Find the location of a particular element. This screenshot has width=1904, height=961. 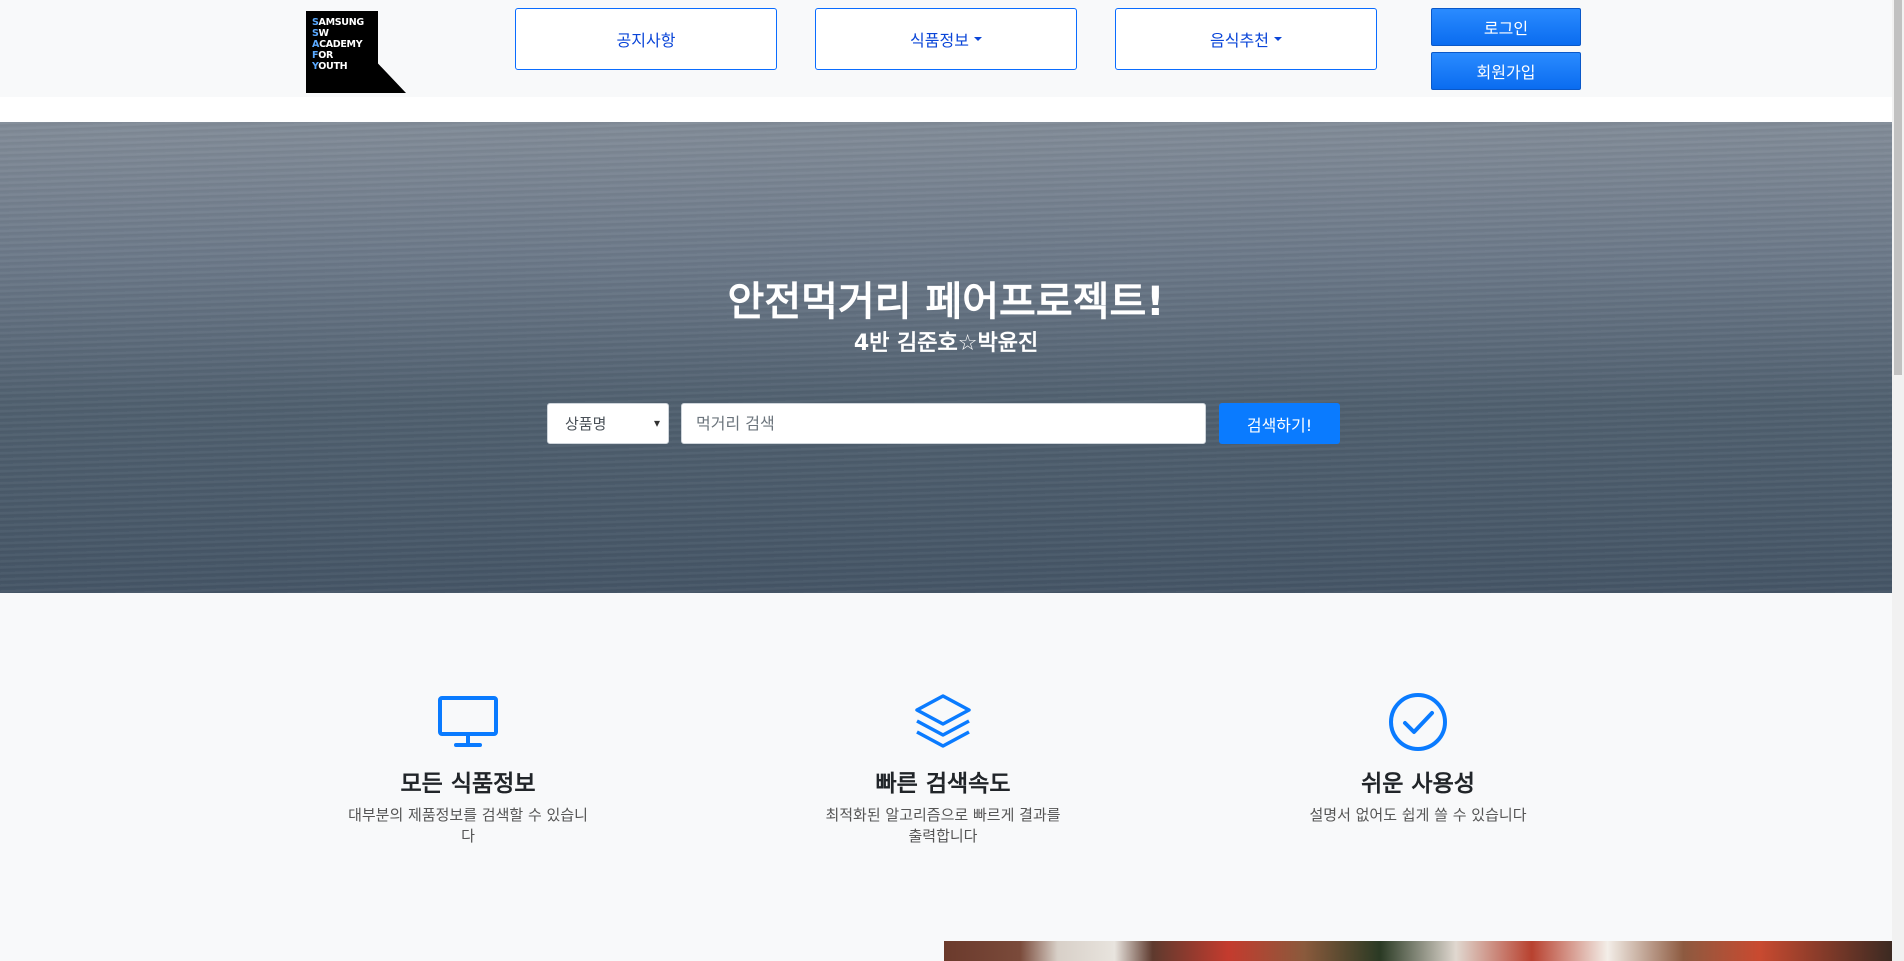

login-button: 로그인 is located at coordinates (1506, 27).